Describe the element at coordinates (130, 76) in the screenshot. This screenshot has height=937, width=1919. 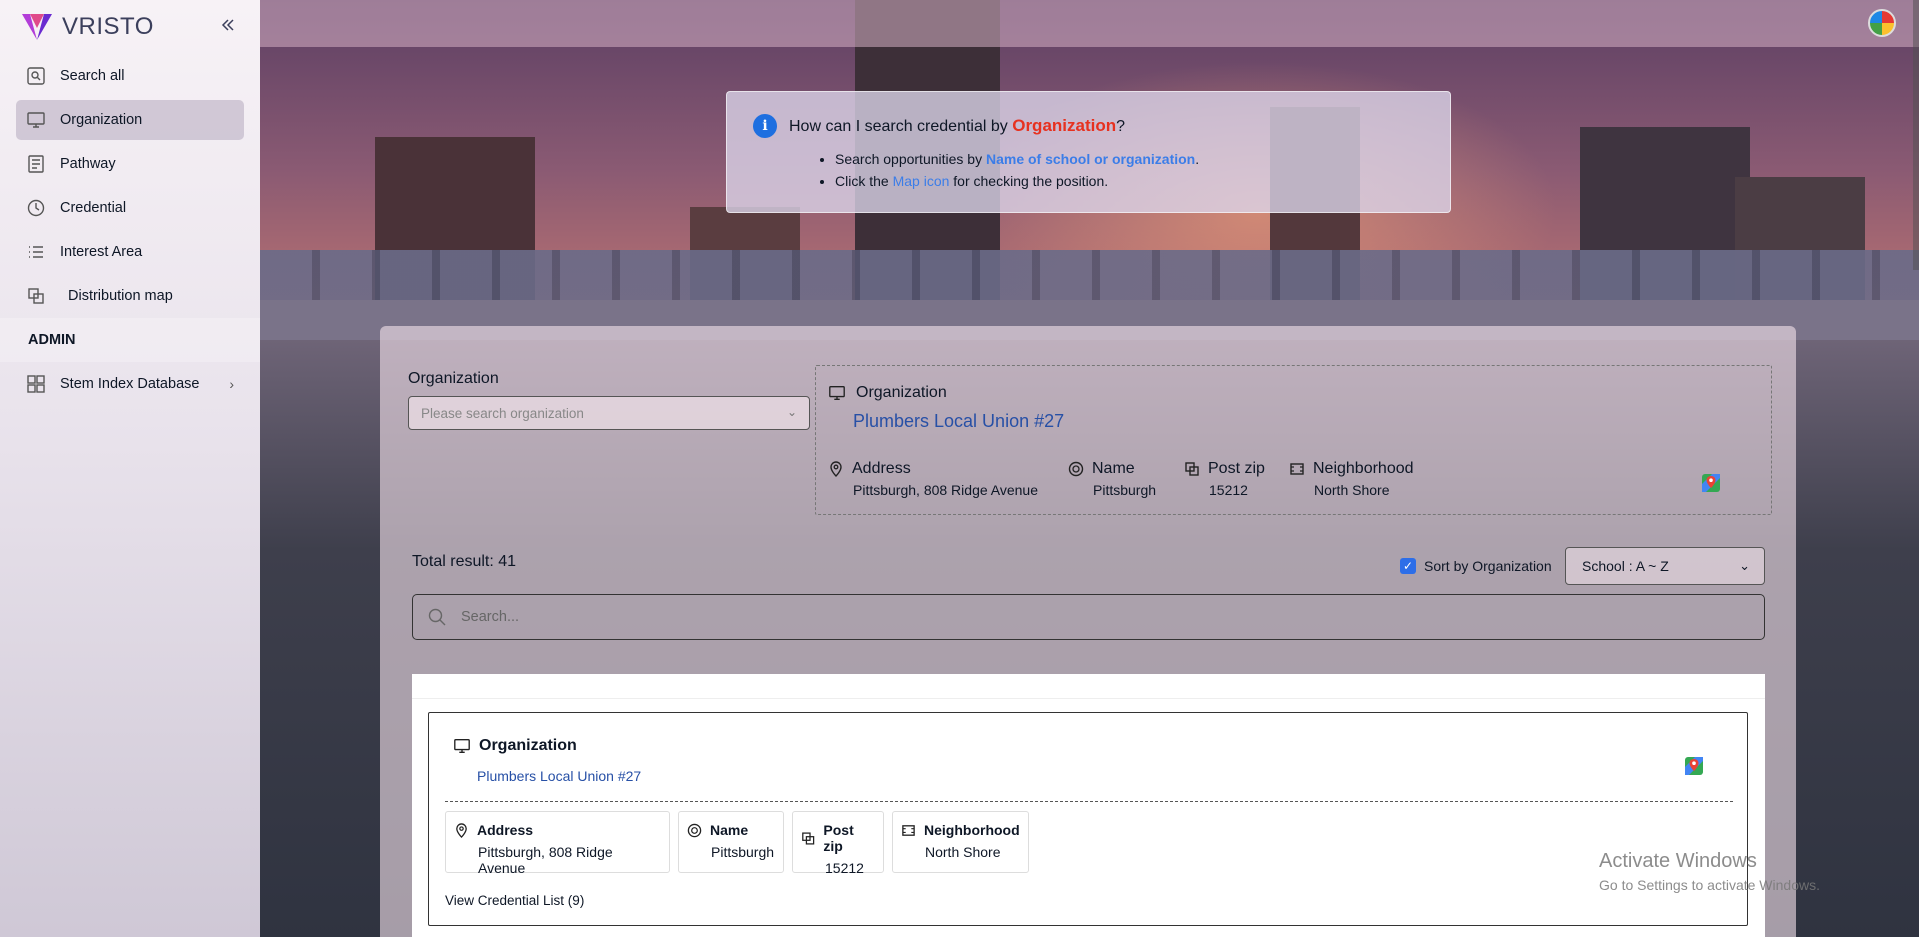
I see `sidebar-item-search-all: Search all` at that location.